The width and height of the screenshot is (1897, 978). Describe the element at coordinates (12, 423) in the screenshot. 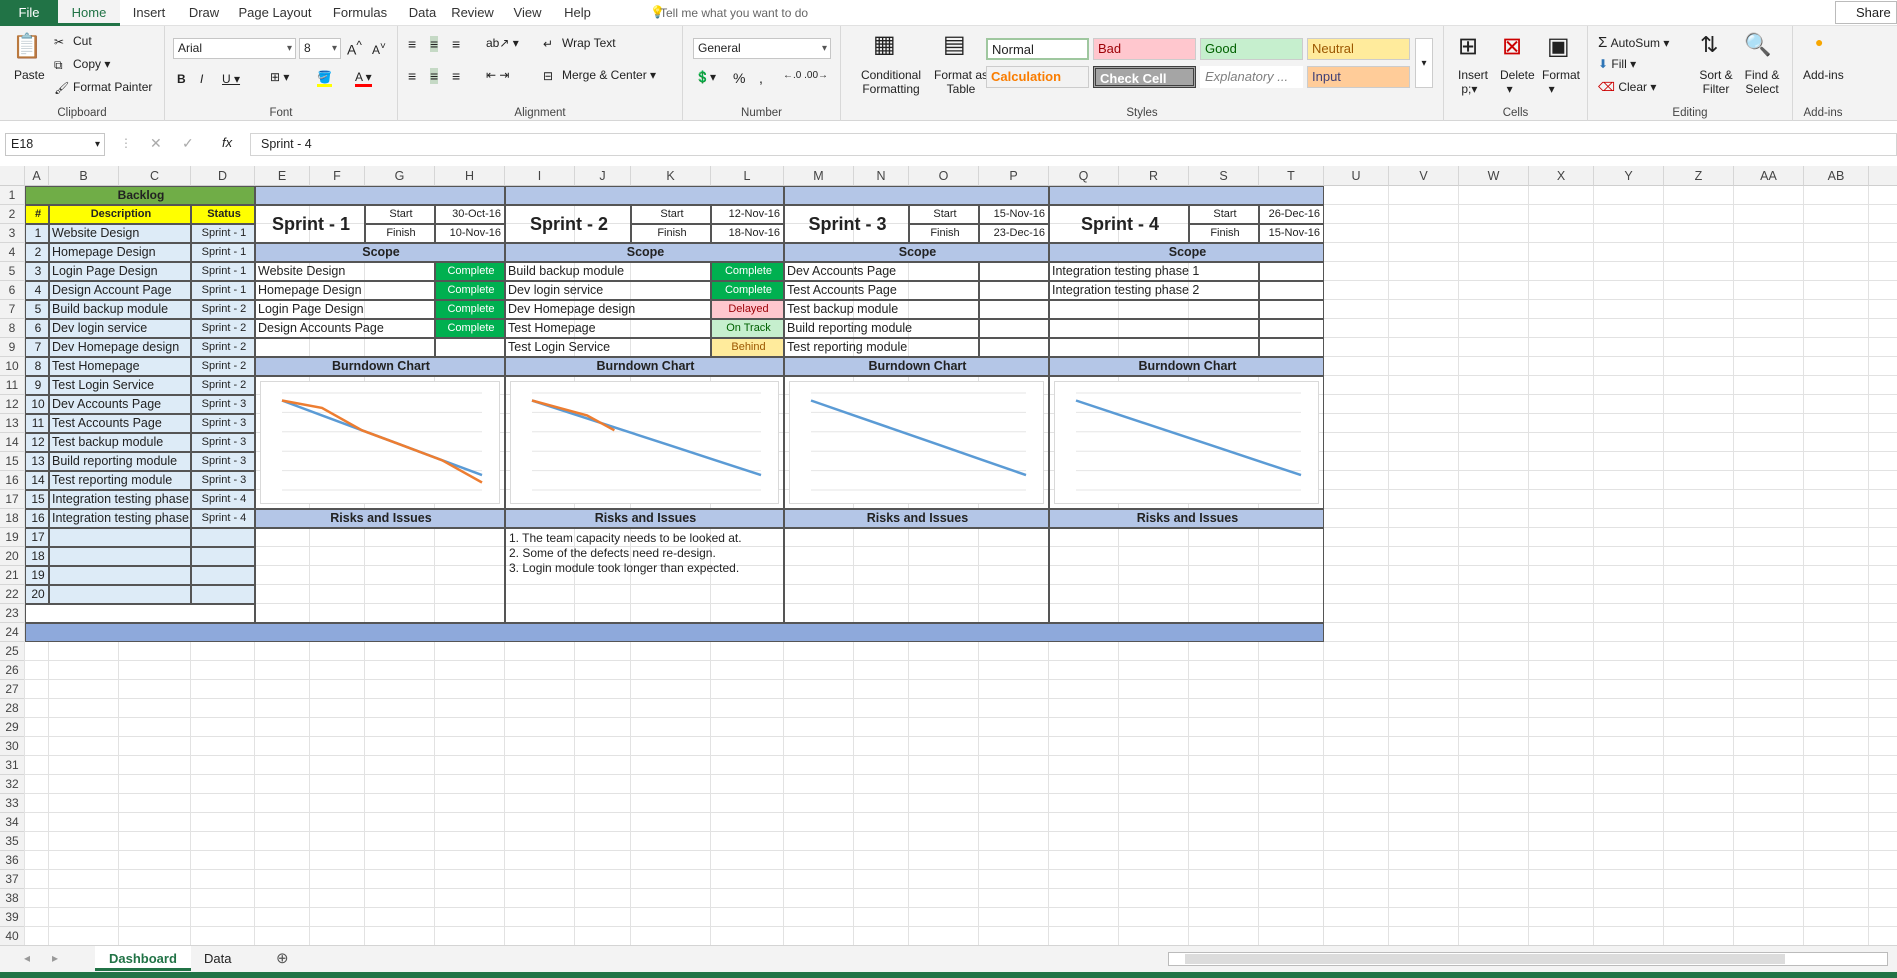

I see `row-header: 13` at that location.